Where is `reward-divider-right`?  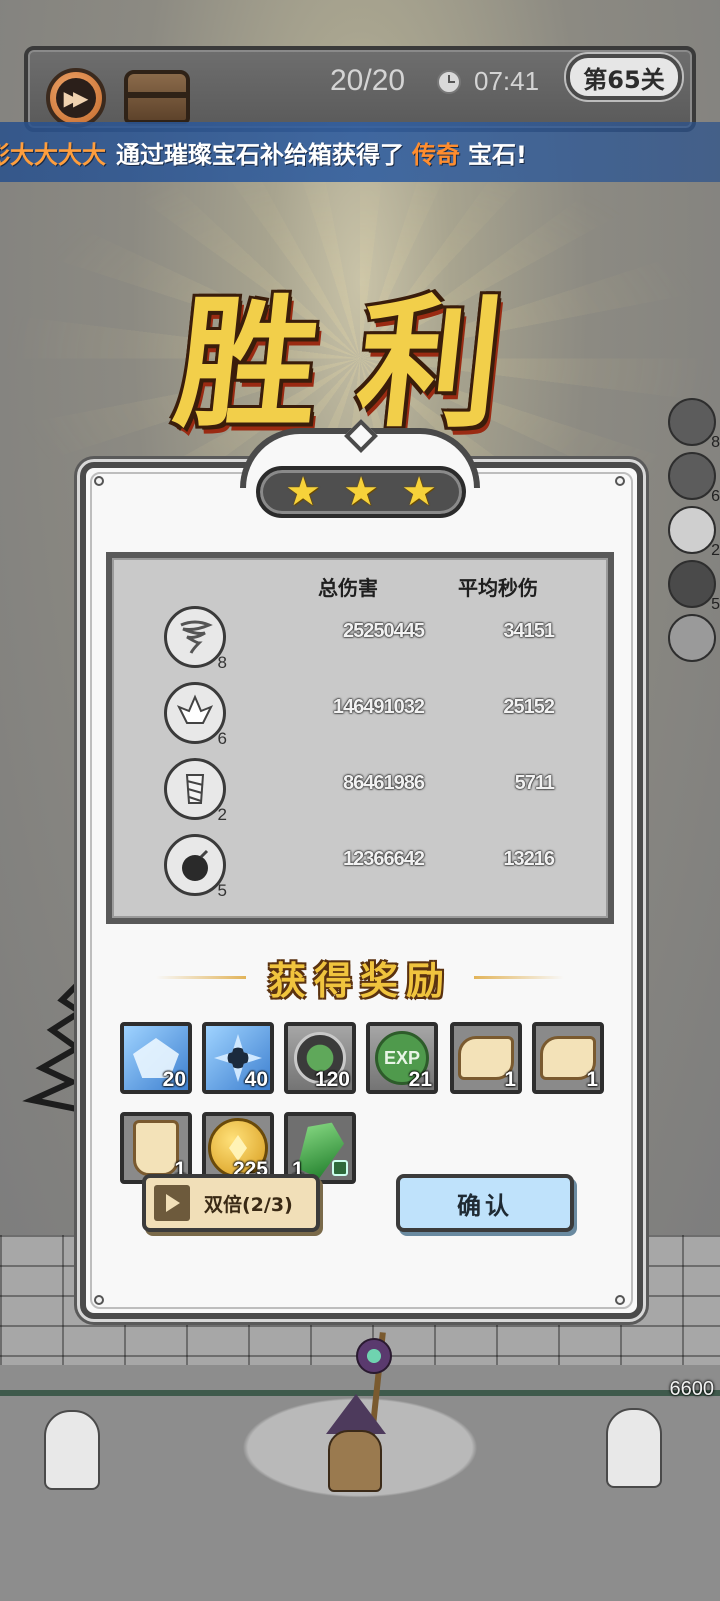 reward-divider-right is located at coordinates (519, 977).